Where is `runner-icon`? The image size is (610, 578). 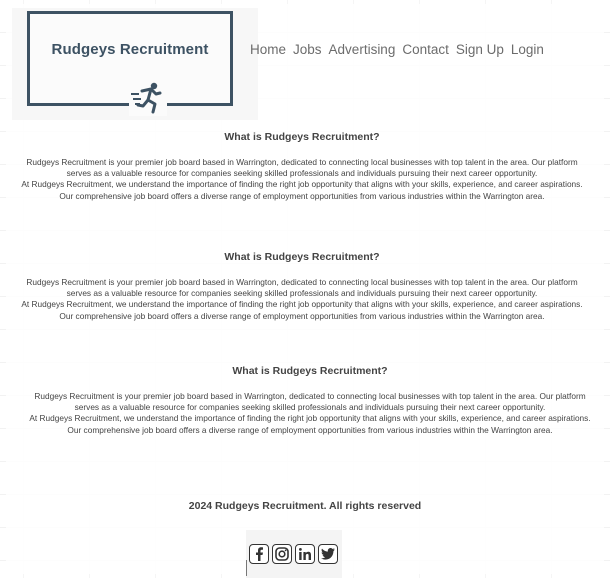 runner-icon is located at coordinates (148, 98).